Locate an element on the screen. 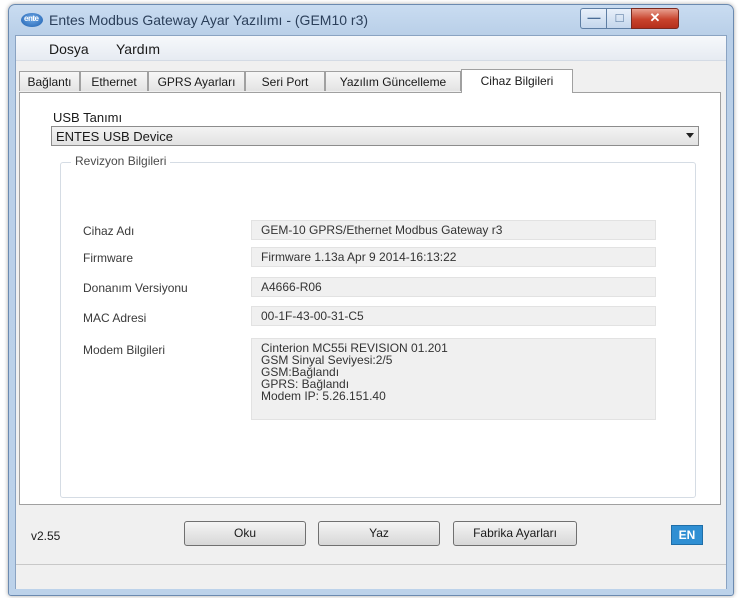 The width and height of the screenshot is (742, 598). usb-device-value: ENTES USB Device is located at coordinates (115, 136).